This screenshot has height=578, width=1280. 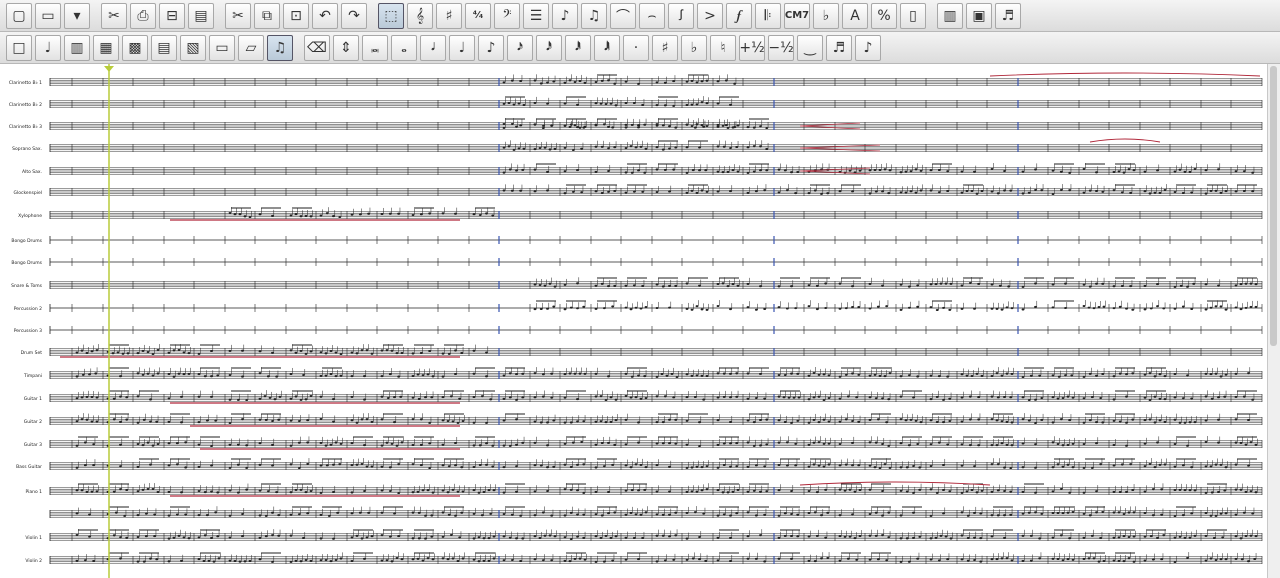 I want to click on print-preview-button: ▧, so click(x=193, y=47).